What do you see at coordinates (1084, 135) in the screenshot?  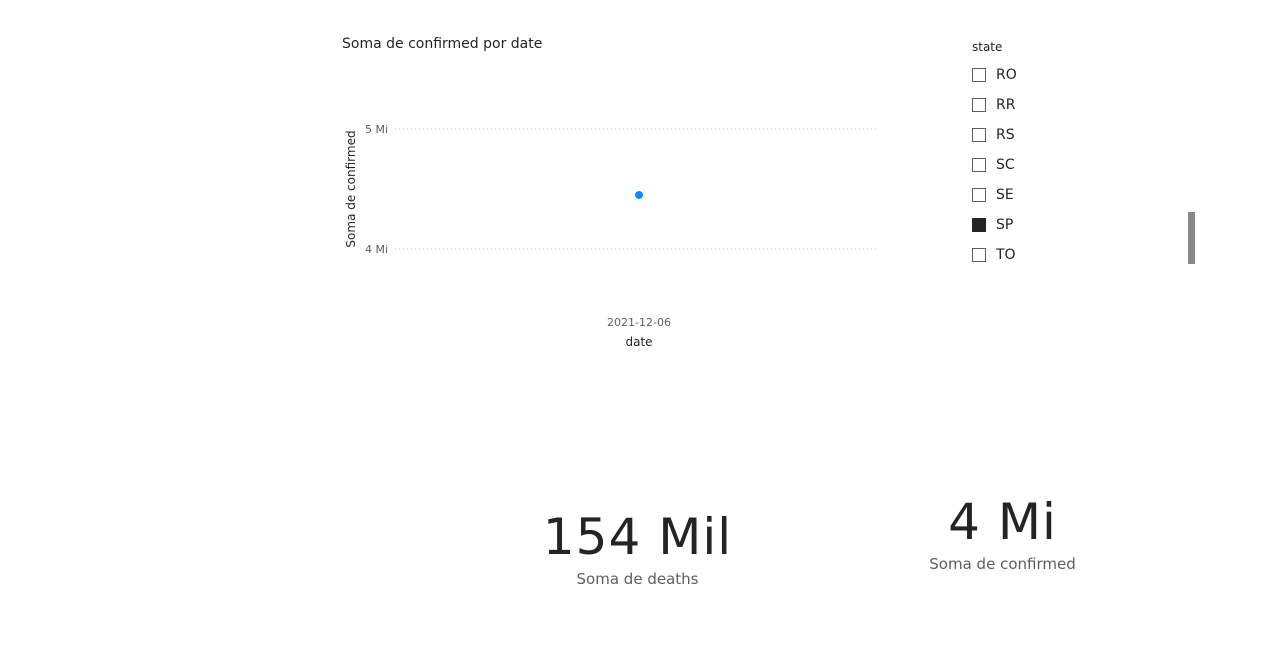 I see `slicer-item-rs: RS` at bounding box center [1084, 135].